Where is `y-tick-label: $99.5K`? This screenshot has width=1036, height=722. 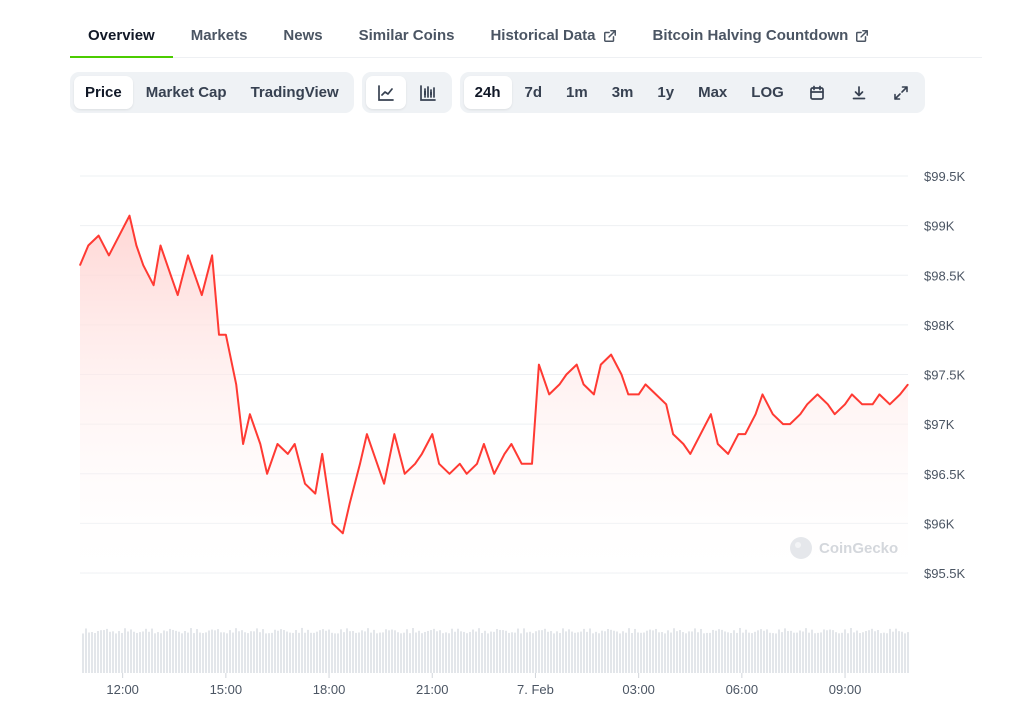 y-tick-label: $99.5K is located at coordinates (945, 176).